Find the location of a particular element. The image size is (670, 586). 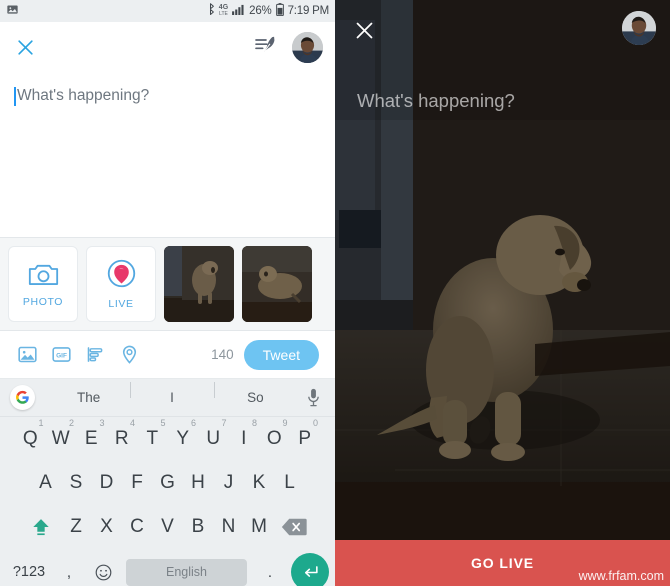

key-q-label: Q is located at coordinates (30, 438).